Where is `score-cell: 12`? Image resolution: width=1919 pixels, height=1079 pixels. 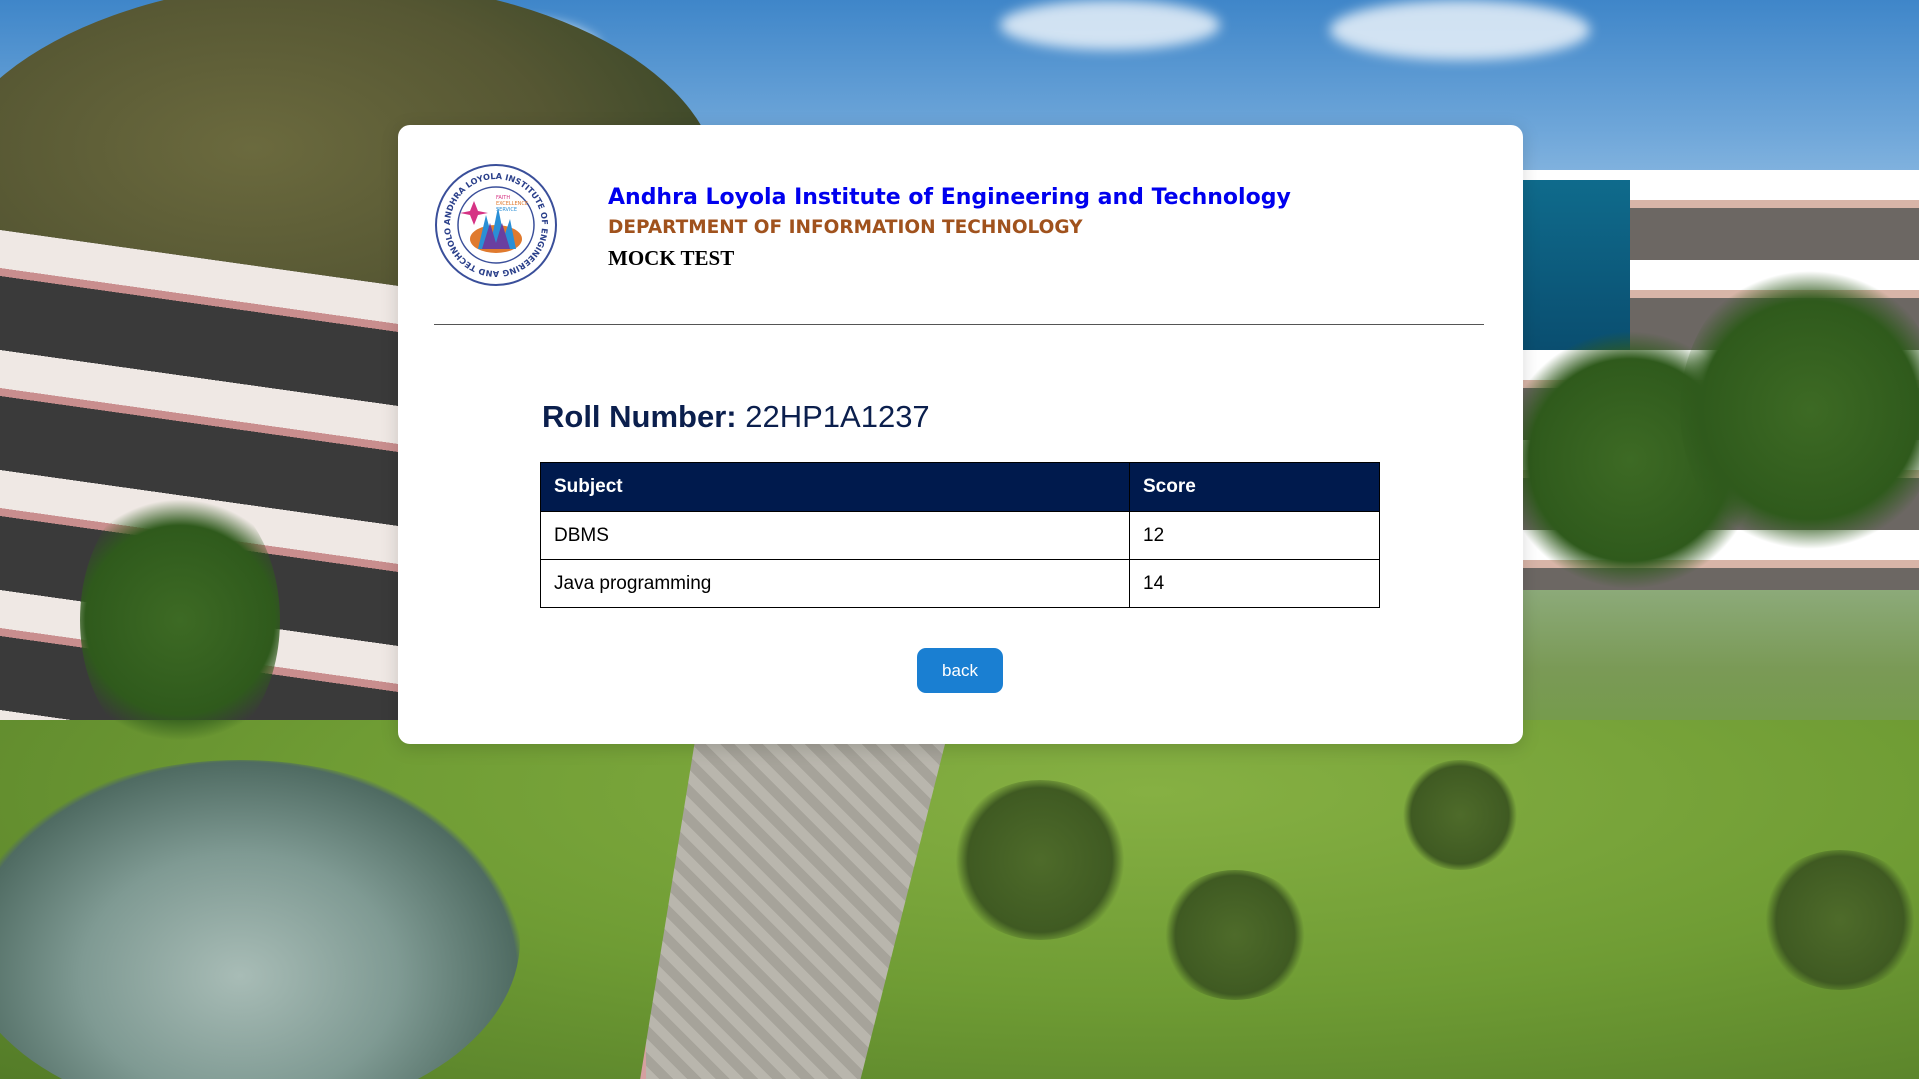
score-cell: 12 is located at coordinates (1254, 535).